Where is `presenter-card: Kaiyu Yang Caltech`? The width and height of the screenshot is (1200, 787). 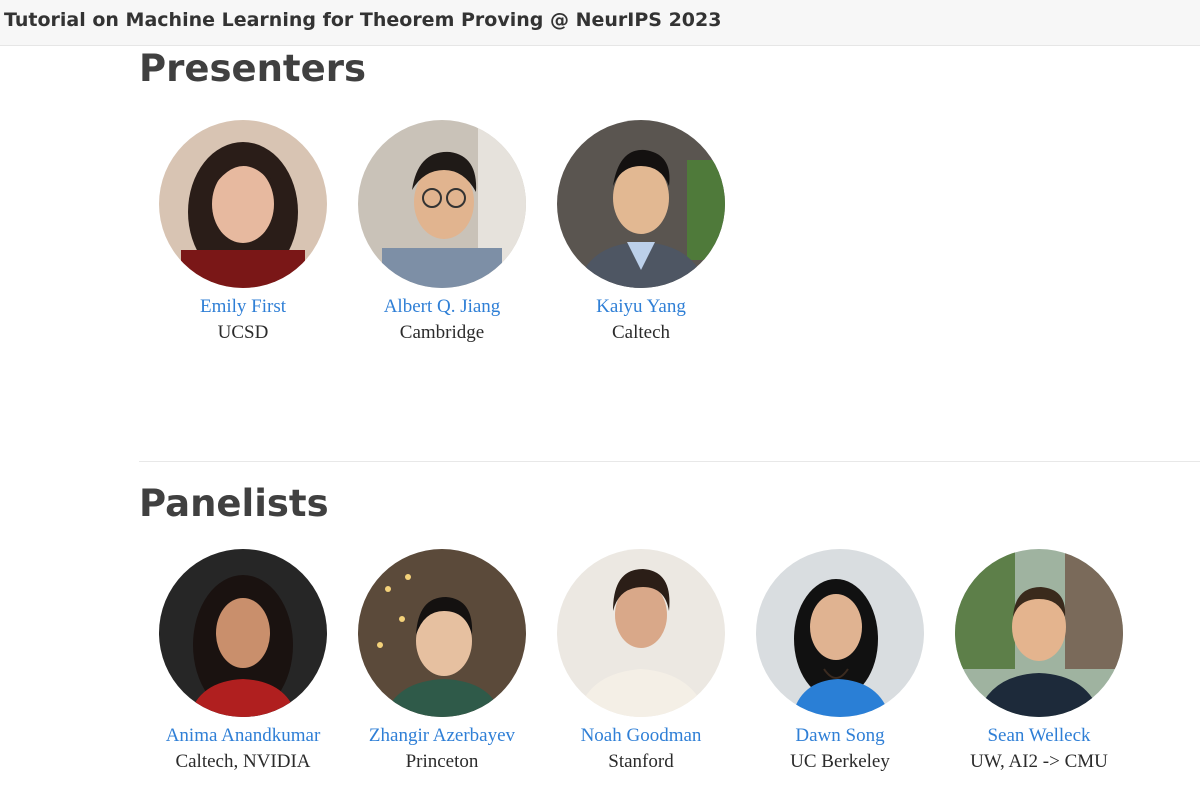 presenter-card: Kaiyu Yang Caltech is located at coordinates (641, 233).